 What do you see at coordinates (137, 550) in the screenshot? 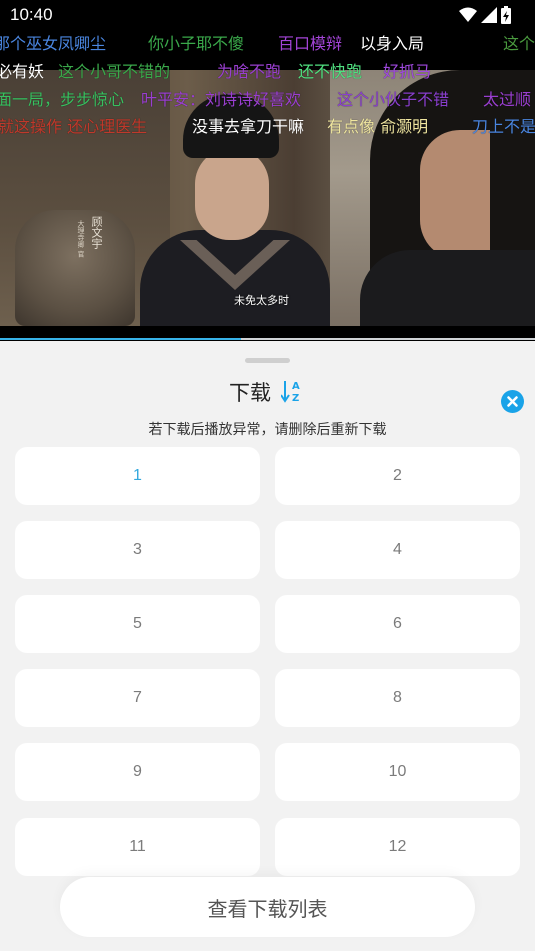
I see `episode-button-3: 3` at bounding box center [137, 550].